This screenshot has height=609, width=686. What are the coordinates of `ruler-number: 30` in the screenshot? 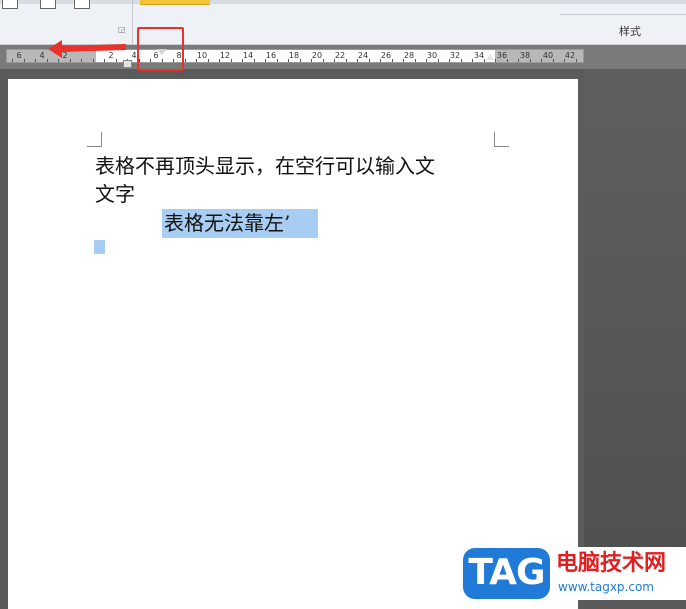 It's located at (432, 55).